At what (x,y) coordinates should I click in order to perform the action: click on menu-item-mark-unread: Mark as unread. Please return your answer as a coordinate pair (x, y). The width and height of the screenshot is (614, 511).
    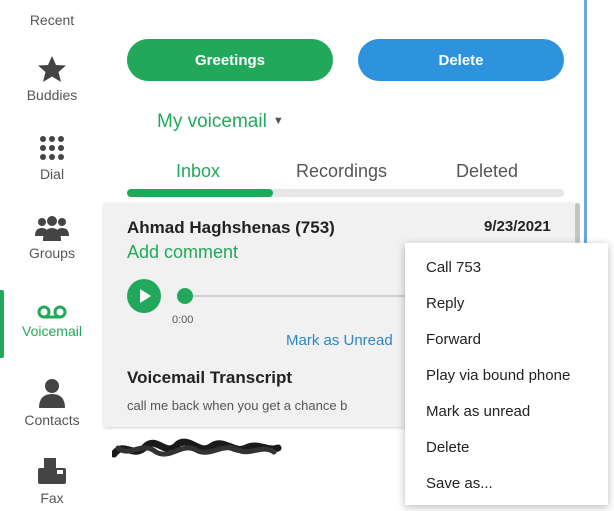
    Looking at the image, I should click on (478, 411).